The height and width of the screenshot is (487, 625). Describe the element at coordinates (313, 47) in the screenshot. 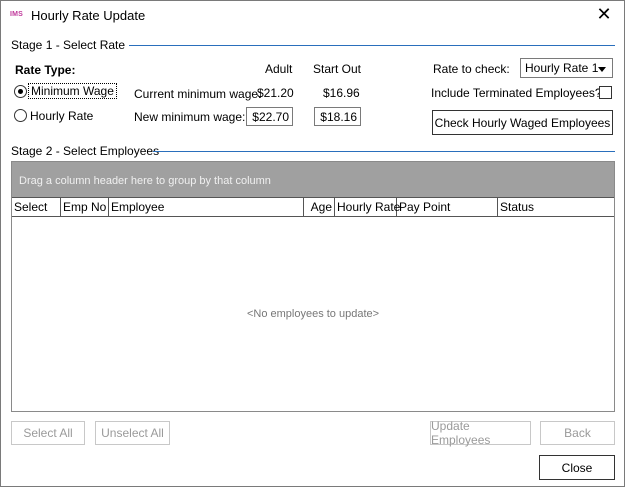

I see `stage1-header: Stage 1 - Select Rate` at that location.